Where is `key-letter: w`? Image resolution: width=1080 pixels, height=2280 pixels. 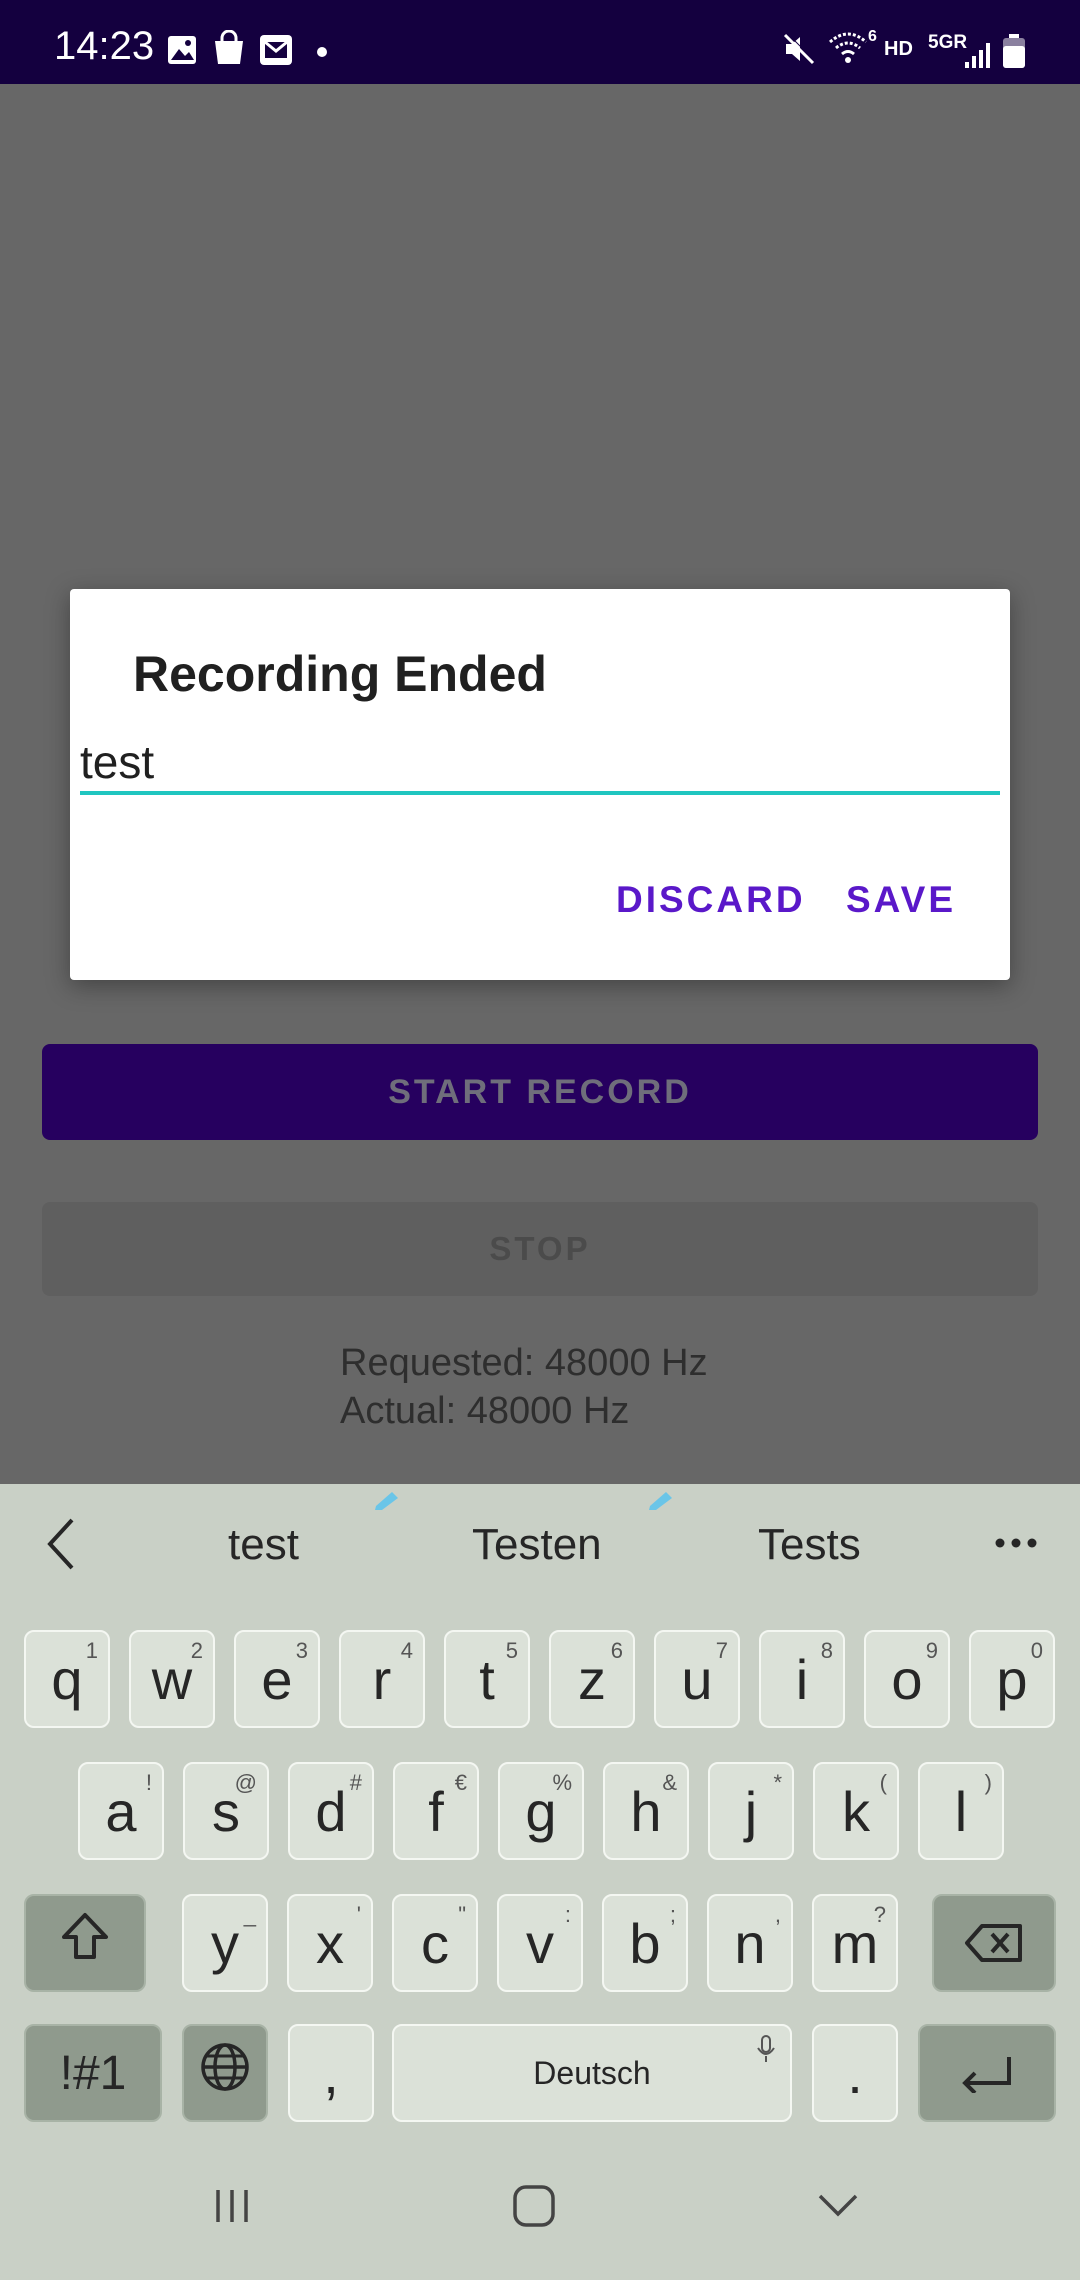
key-letter: w is located at coordinates (172, 1679).